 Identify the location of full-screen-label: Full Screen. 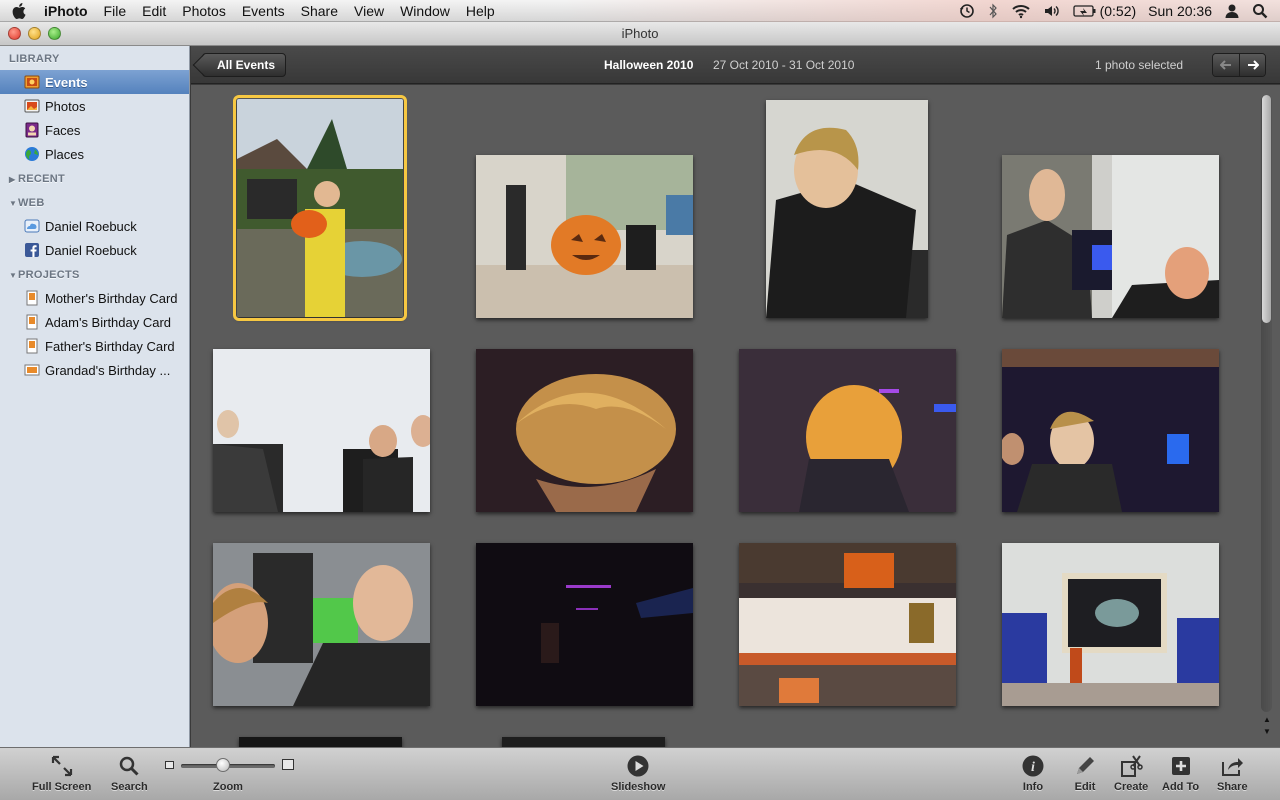
(62, 787).